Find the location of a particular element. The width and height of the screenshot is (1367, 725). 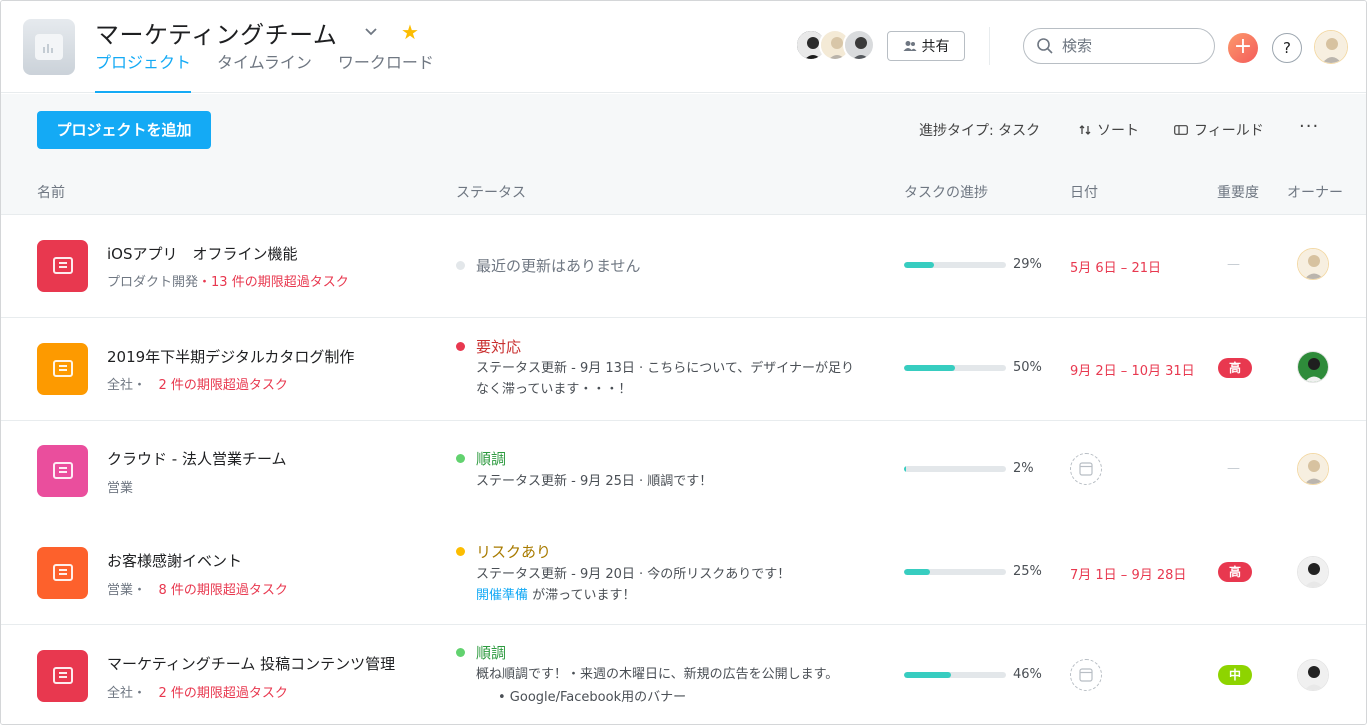

project-team: プロダクト開発 is located at coordinates (152, 282).